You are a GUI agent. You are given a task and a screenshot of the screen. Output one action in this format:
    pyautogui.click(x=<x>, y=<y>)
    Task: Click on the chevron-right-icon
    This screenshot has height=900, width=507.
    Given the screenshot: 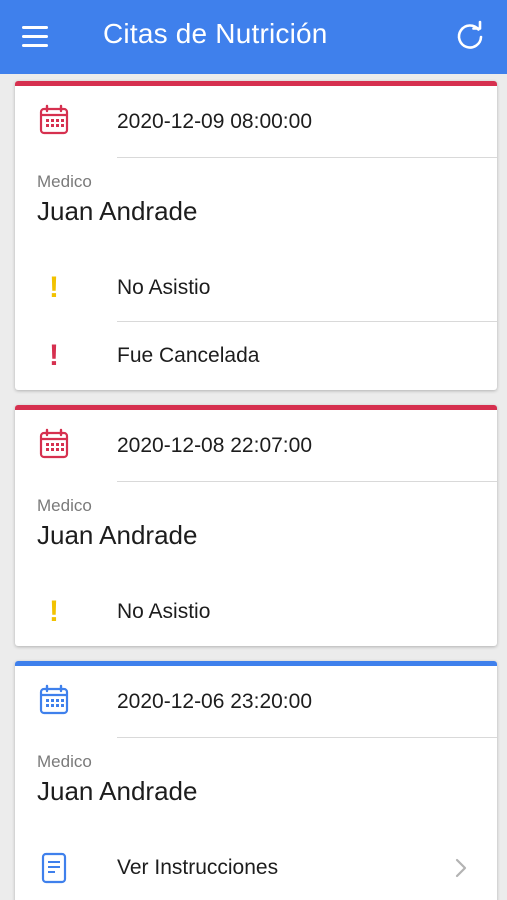 What is the action you would take?
    pyautogui.click(x=461, y=868)
    